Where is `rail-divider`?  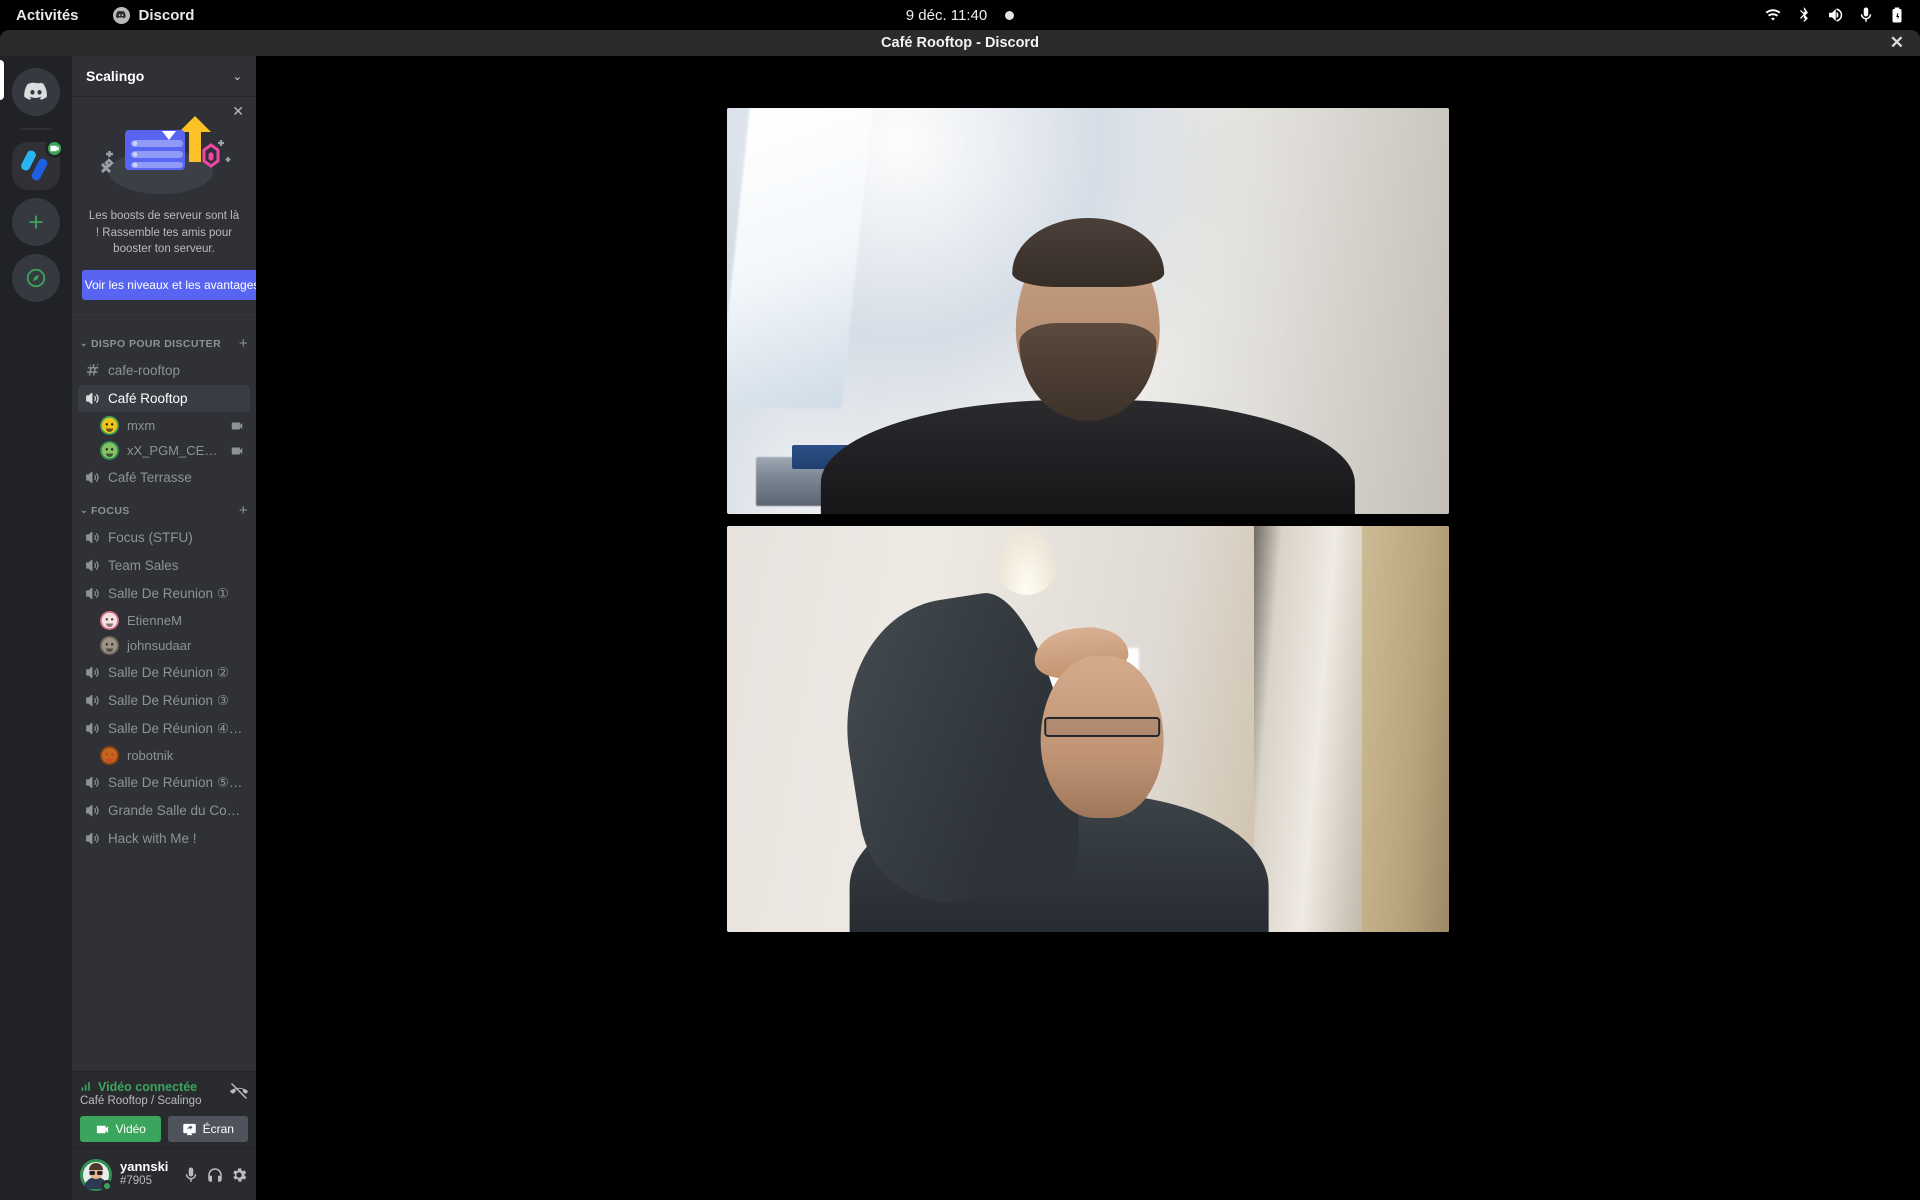 rail-divider is located at coordinates (36, 129).